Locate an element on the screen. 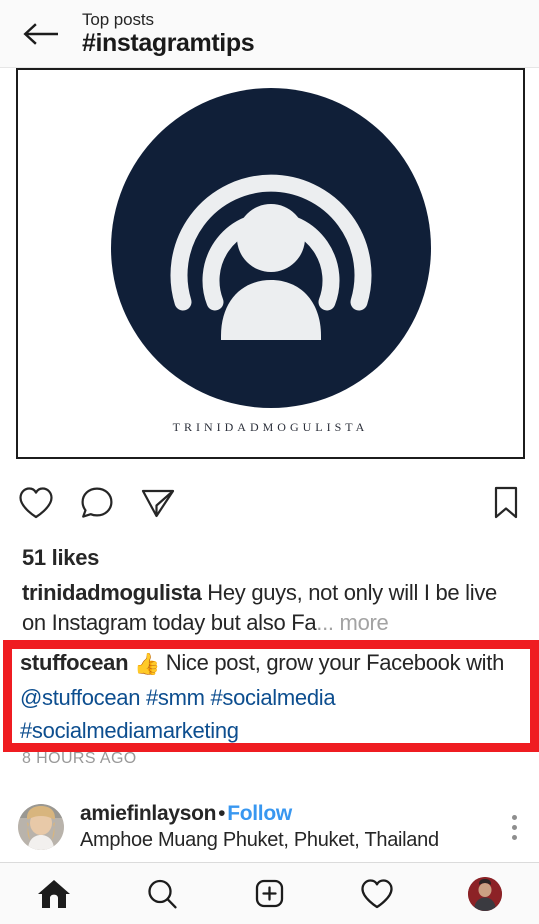 This screenshot has height=924, width=539. comment-body: Nice post, grow your Facebook with is located at coordinates (332, 662).